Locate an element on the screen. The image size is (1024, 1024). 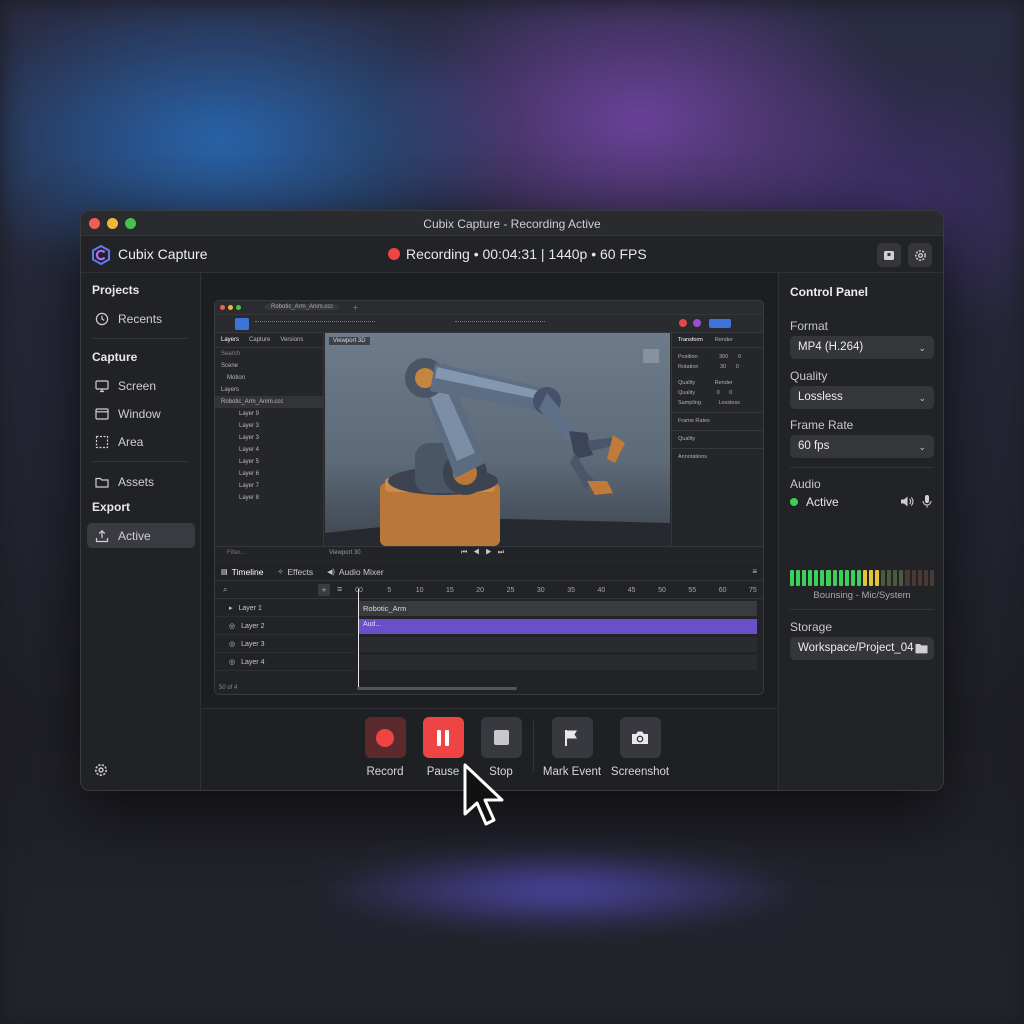
ruler-tick-label: 55 is located at coordinates (692, 590).